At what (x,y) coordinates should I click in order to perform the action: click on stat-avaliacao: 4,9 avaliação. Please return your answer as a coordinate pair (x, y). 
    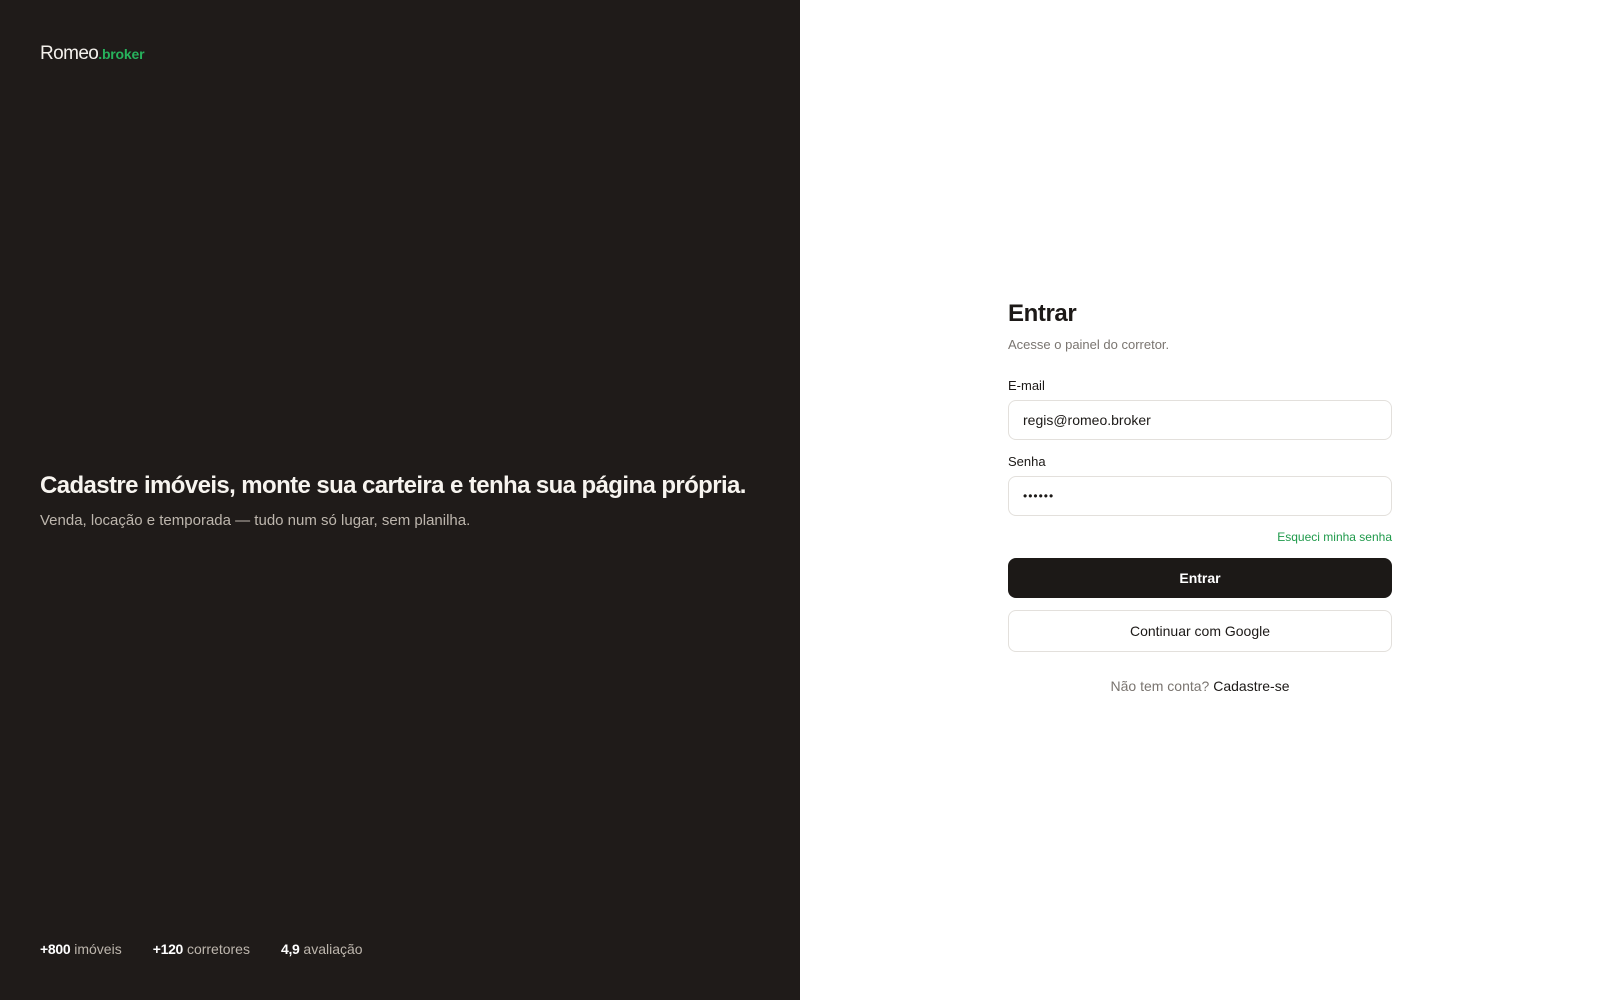
    Looking at the image, I should click on (322, 949).